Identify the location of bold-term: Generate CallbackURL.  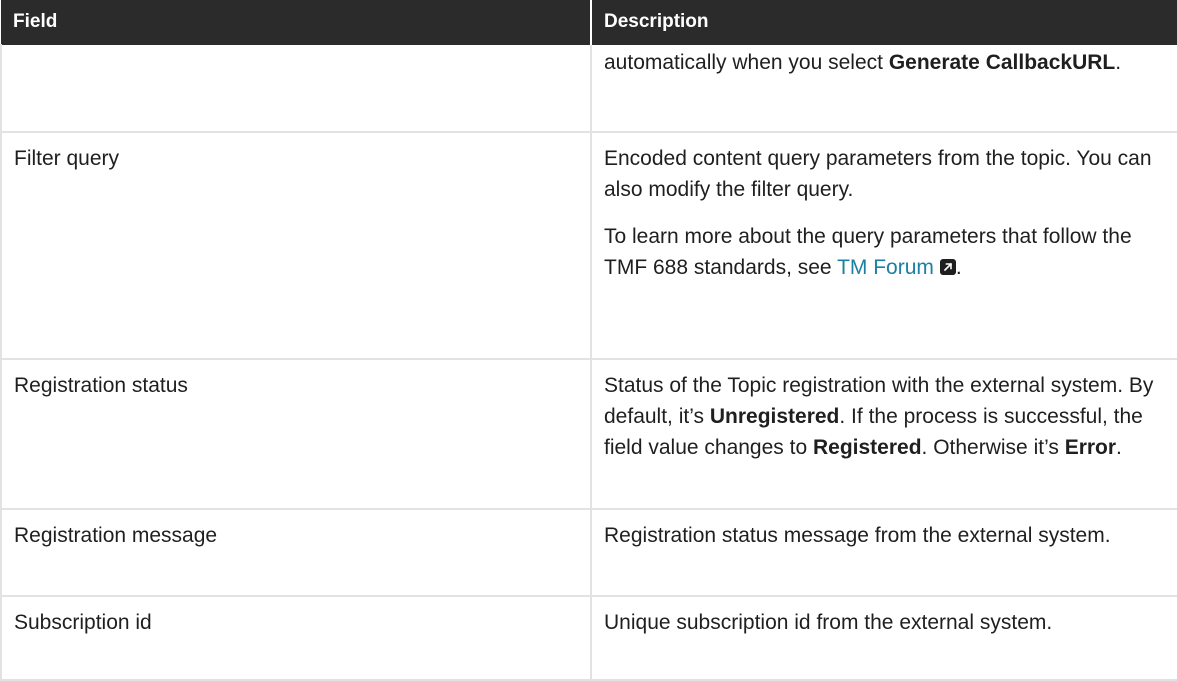
(1002, 62).